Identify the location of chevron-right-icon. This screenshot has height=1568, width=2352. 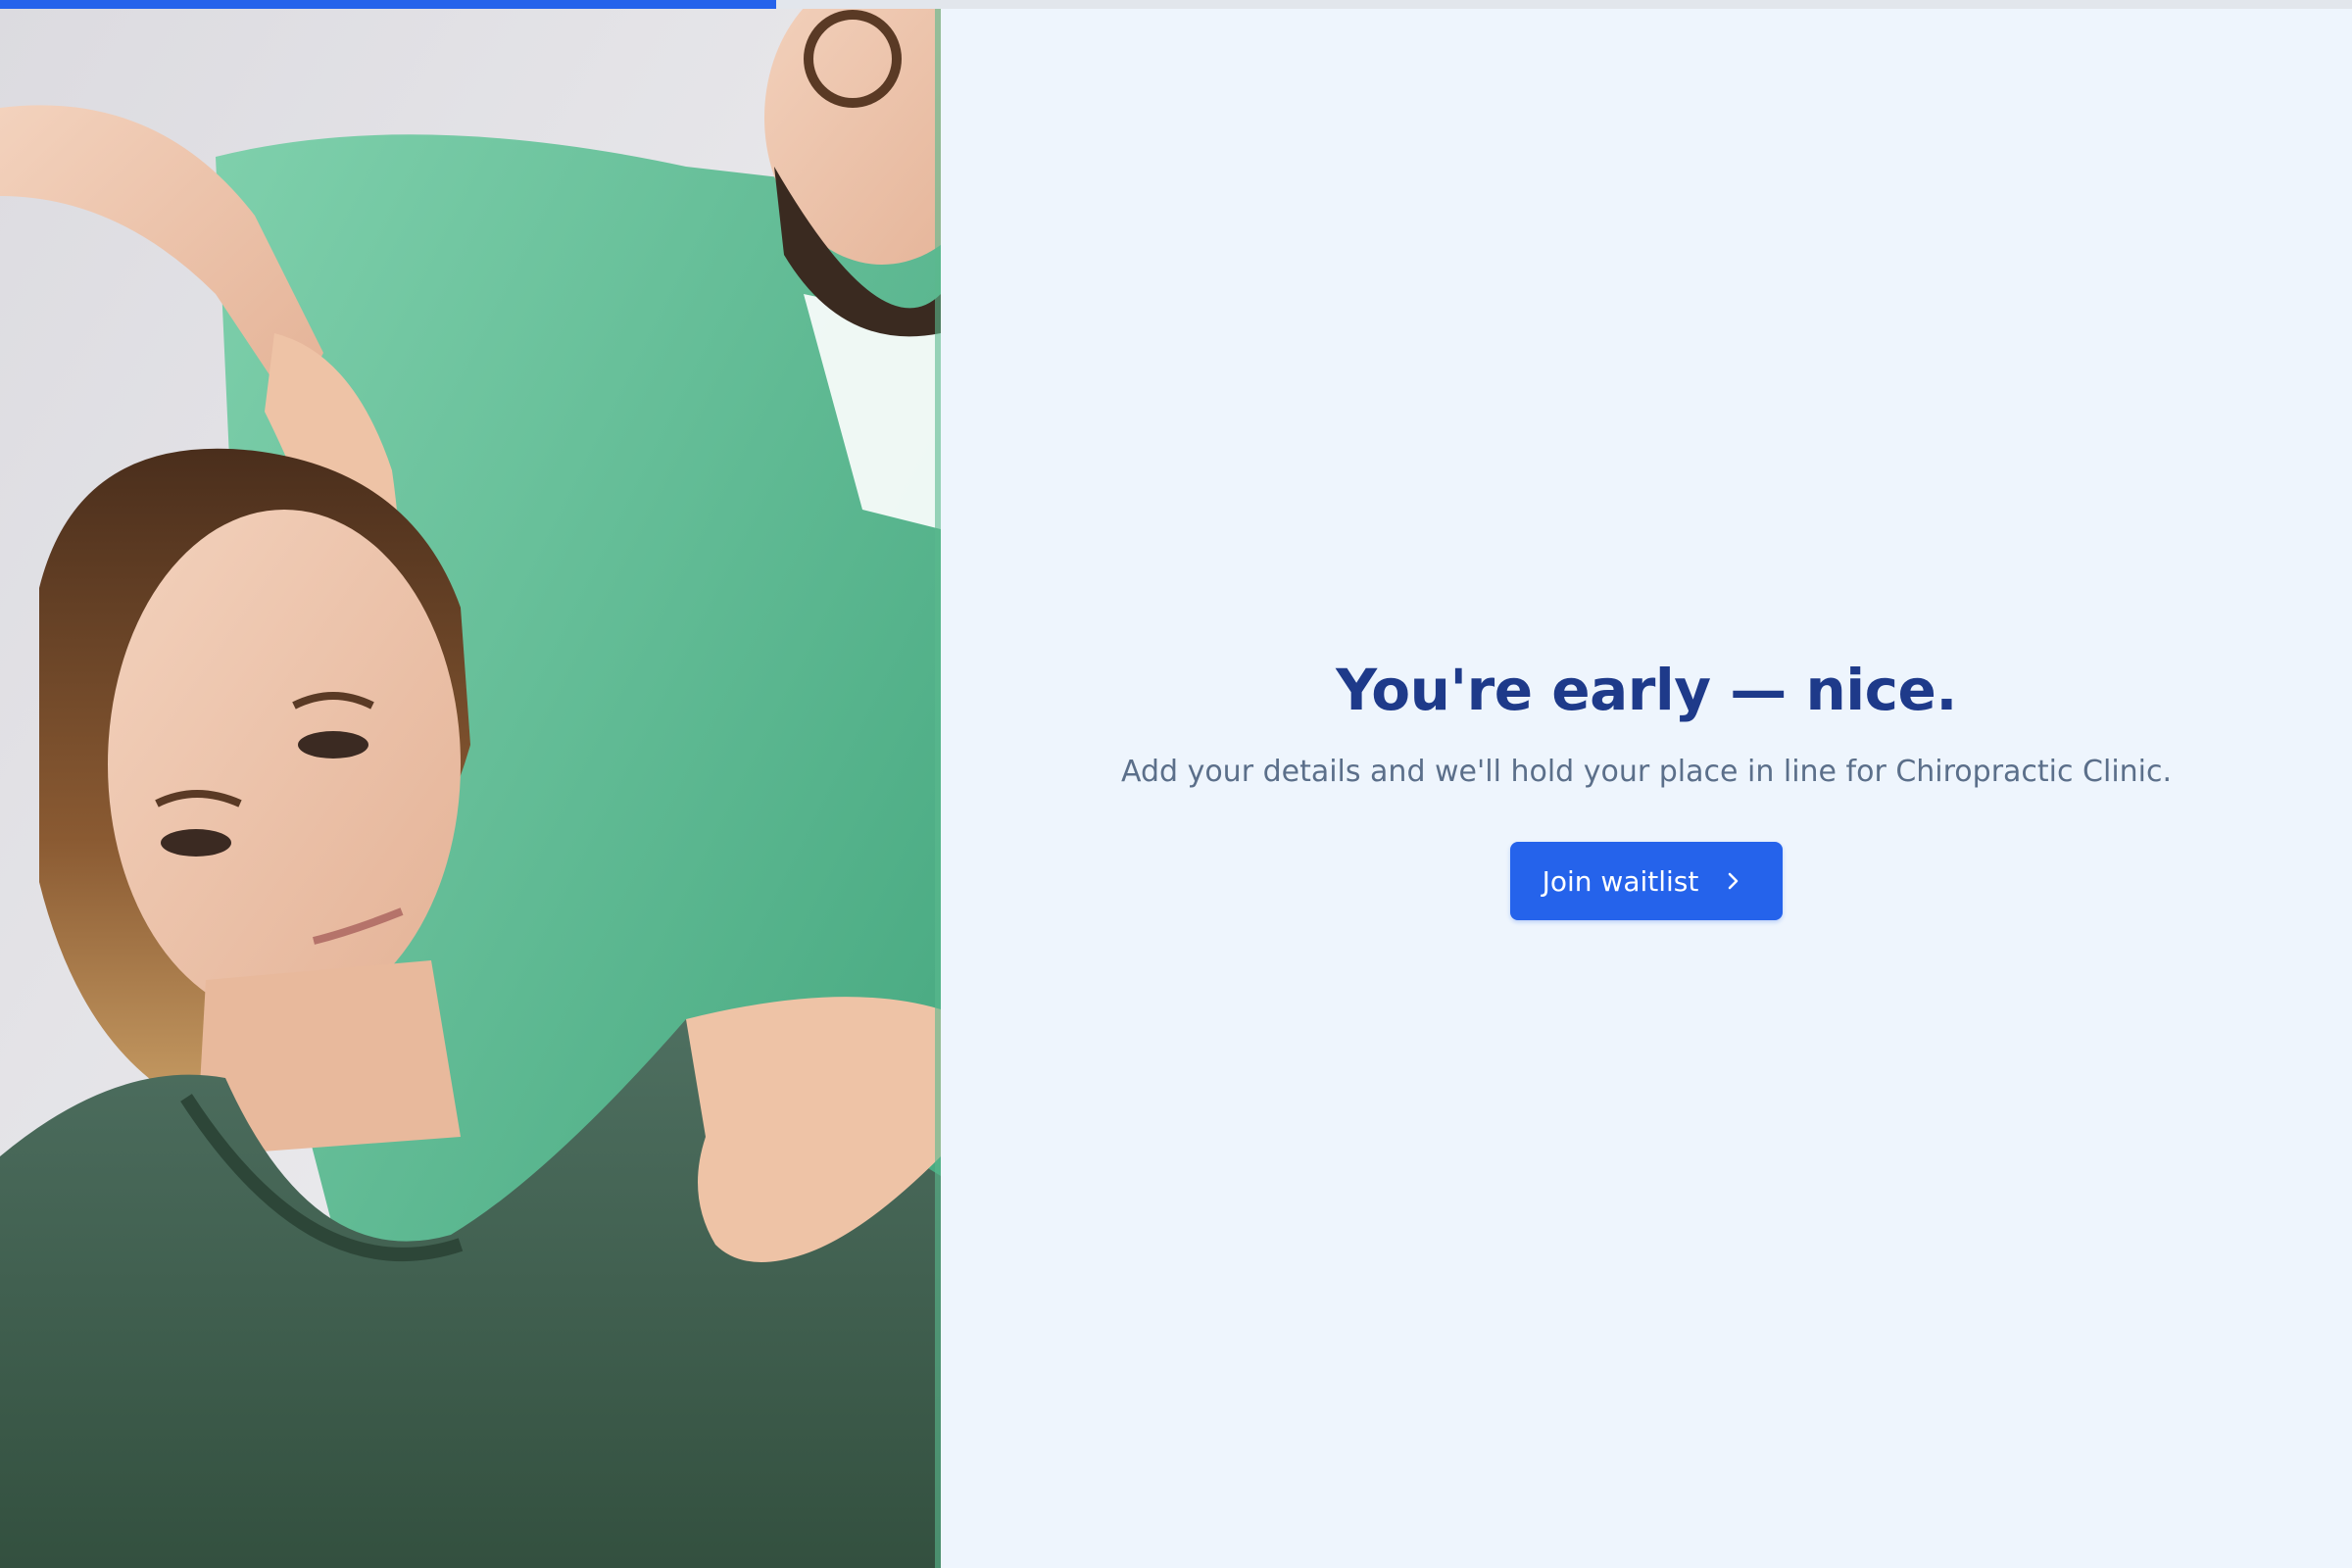
(1734, 881).